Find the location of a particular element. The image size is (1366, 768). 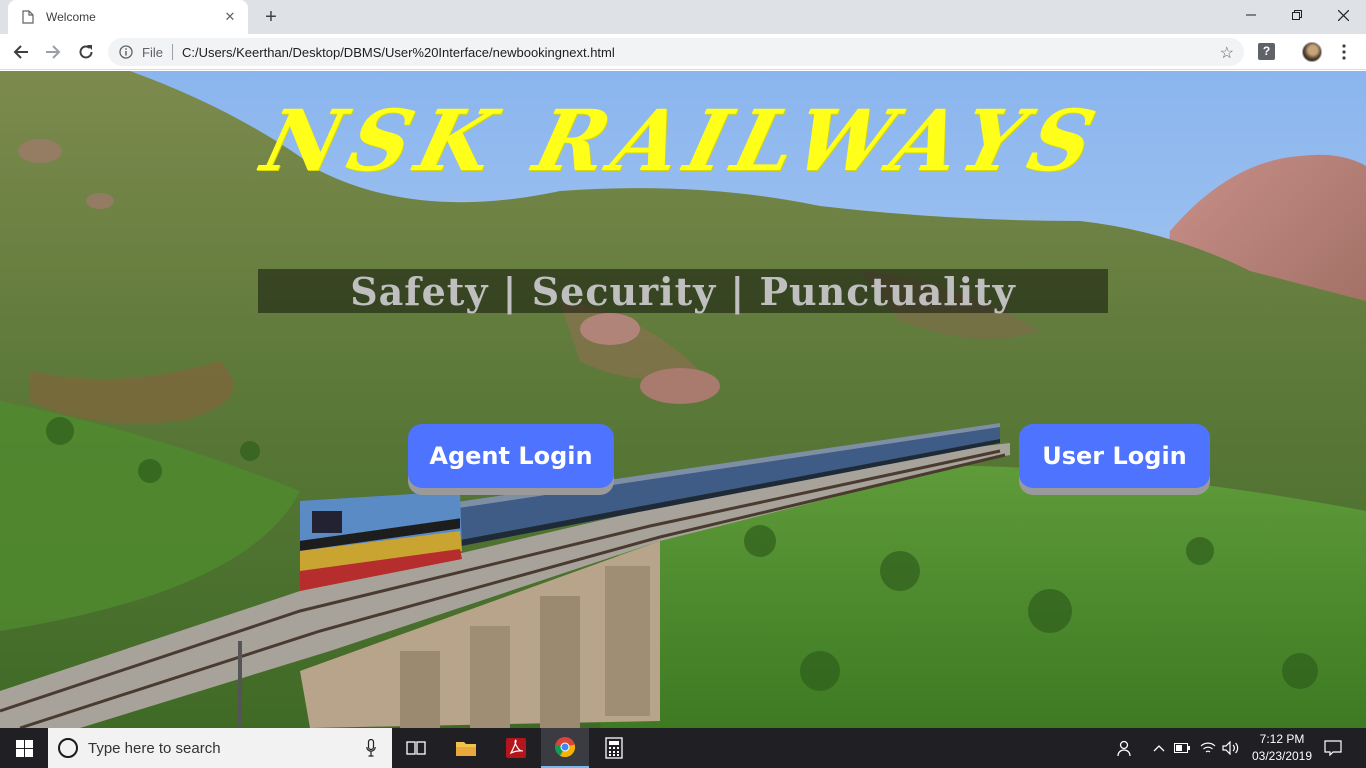

tagline-text: Safety | Security | Punctuality is located at coordinates (683, 291).